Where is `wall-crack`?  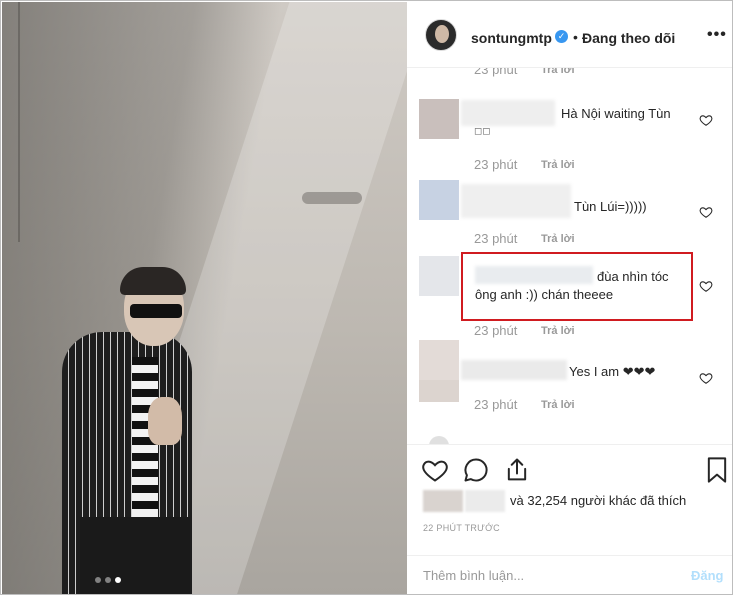 wall-crack is located at coordinates (19, 122).